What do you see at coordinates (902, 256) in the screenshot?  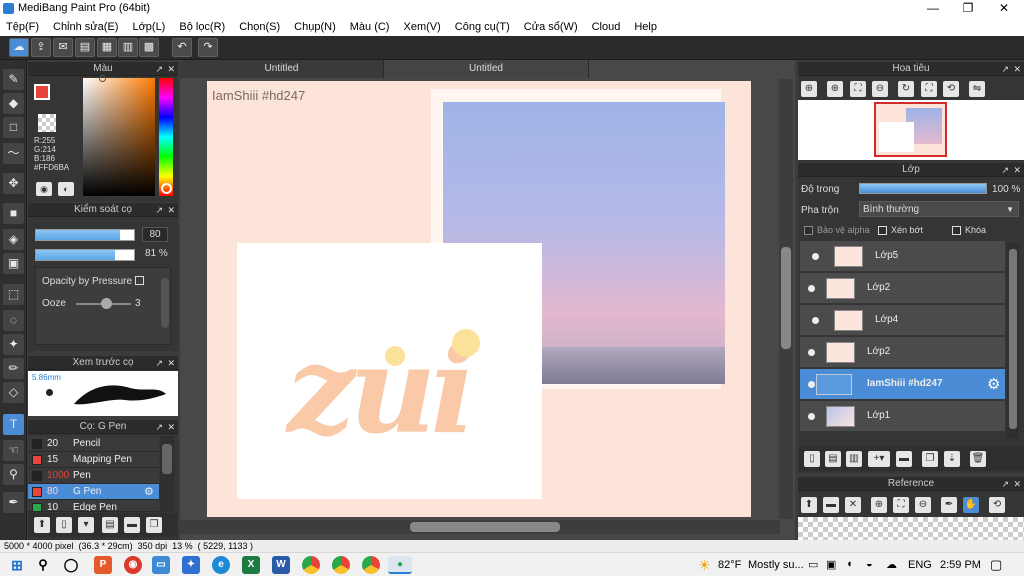 I see `layer-row: Lớp5` at bounding box center [902, 256].